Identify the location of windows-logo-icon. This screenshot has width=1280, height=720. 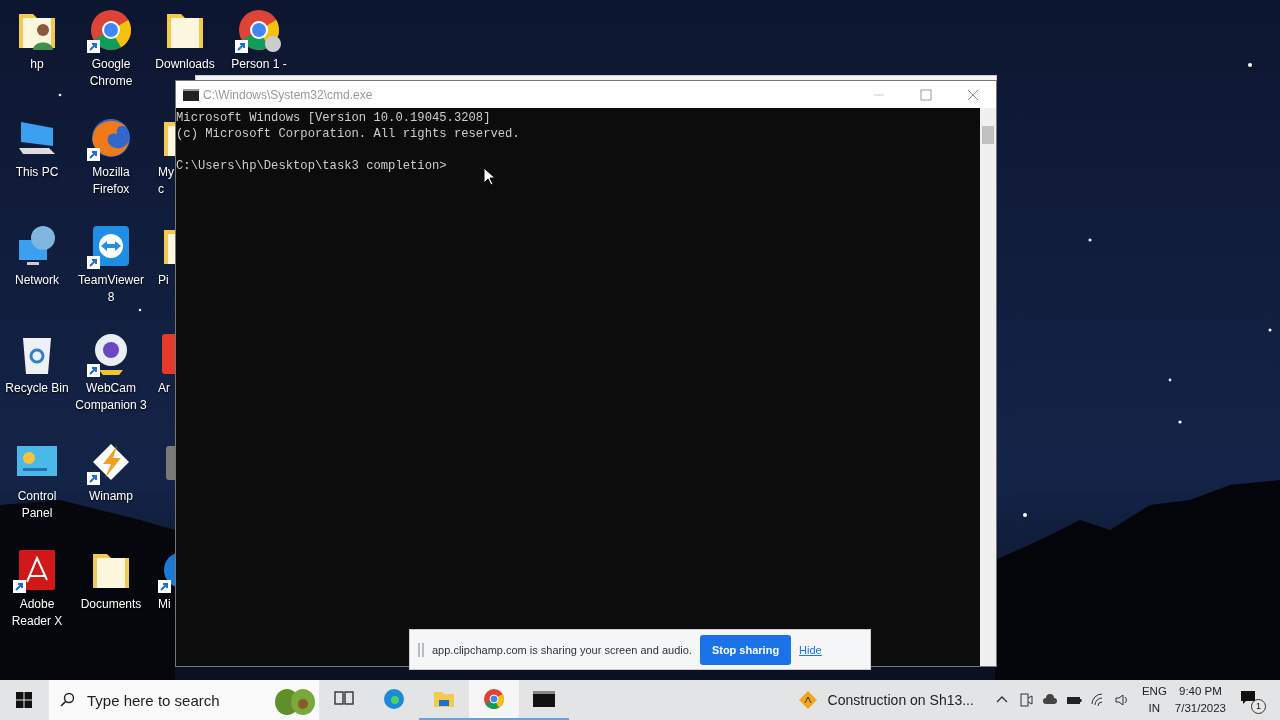
(24, 700).